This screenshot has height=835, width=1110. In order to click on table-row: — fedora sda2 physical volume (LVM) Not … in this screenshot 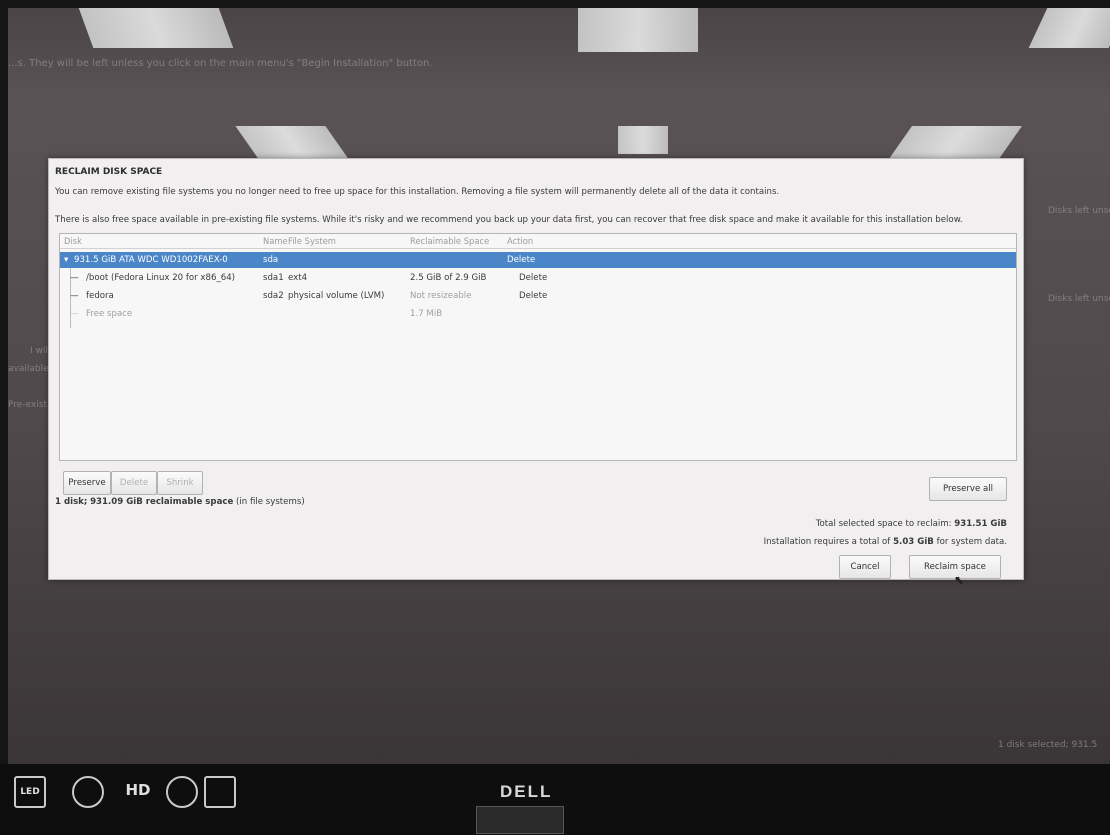, I will do `click(538, 296)`.